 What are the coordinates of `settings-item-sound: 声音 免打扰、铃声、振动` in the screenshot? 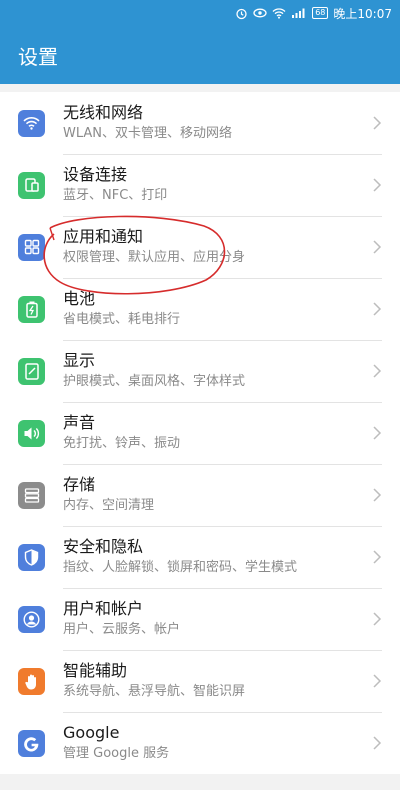 It's located at (200, 433).